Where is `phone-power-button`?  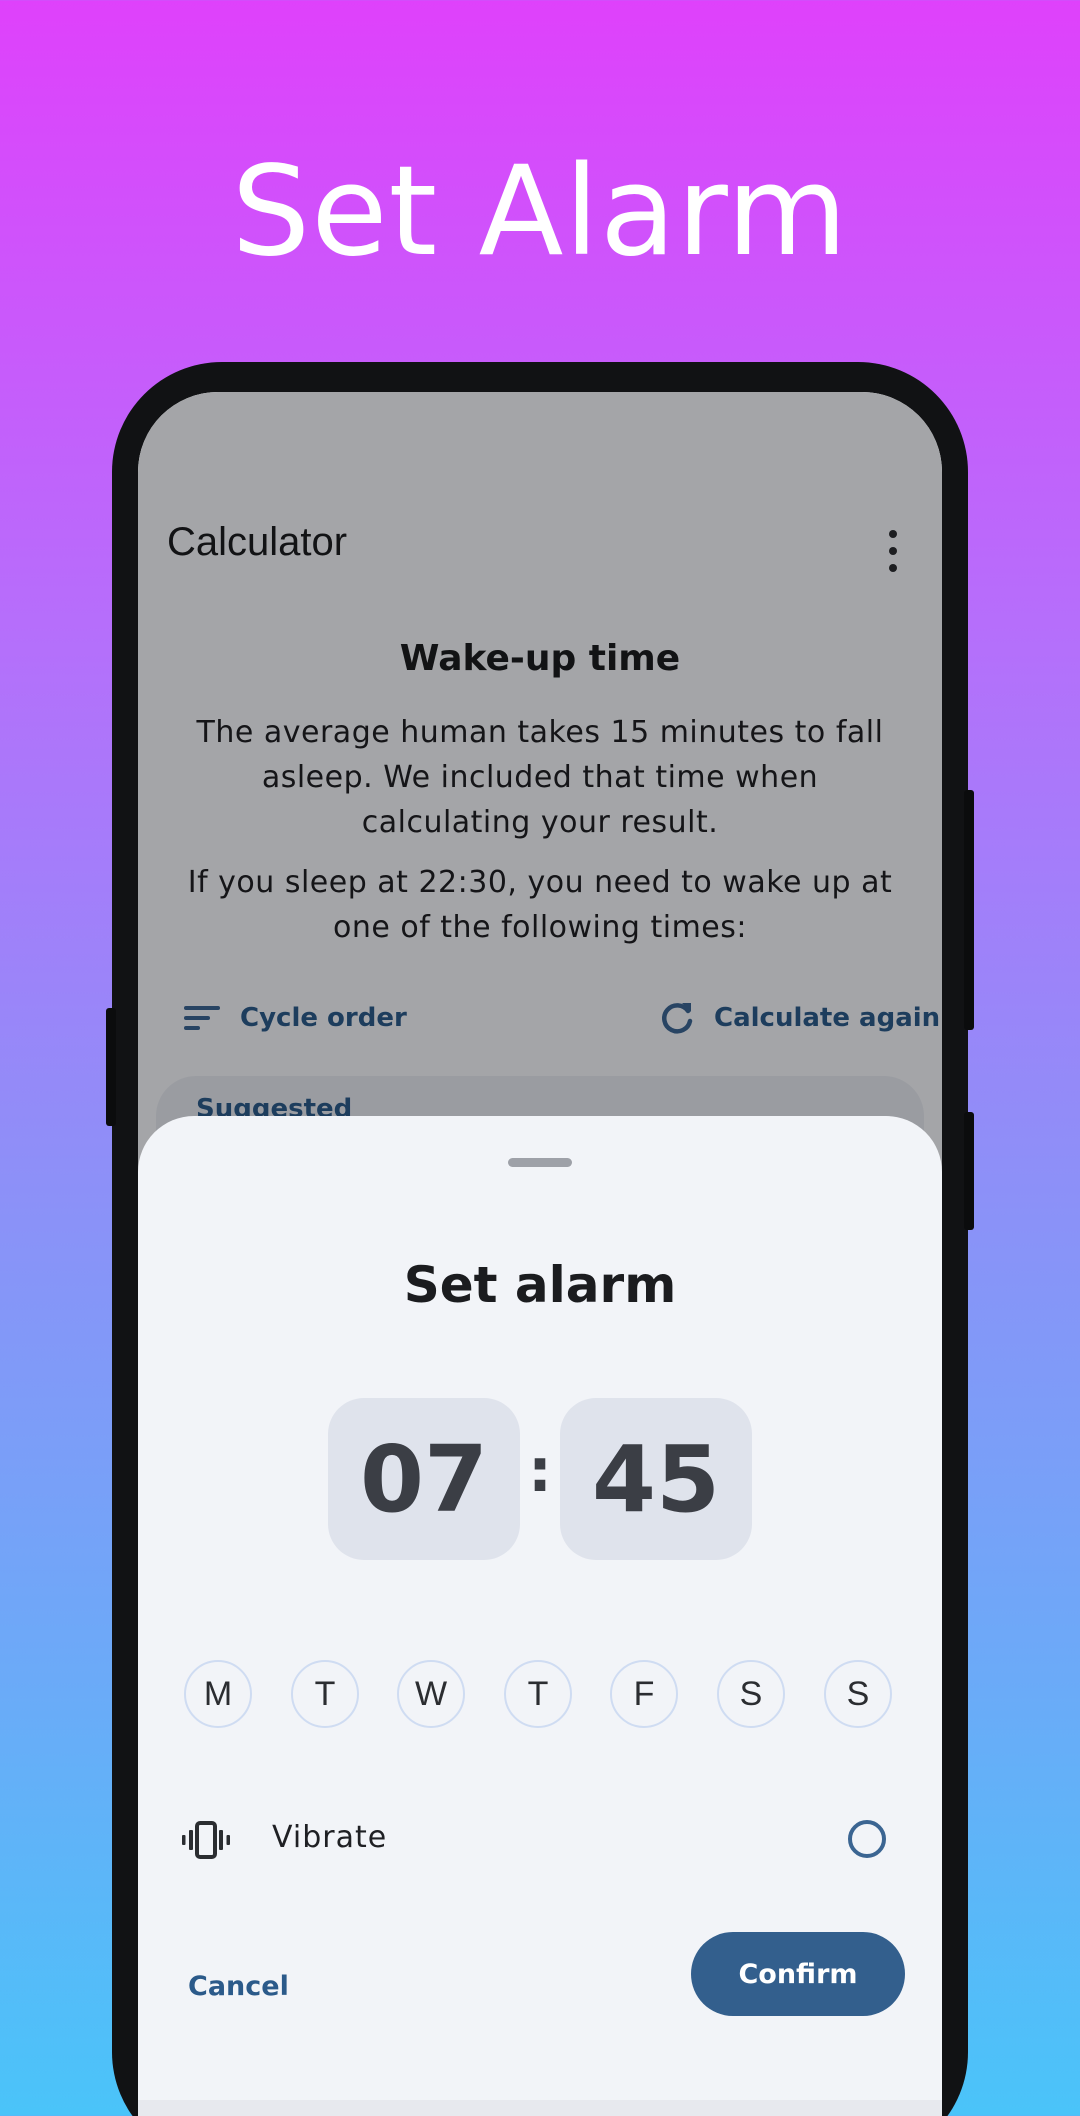 phone-power-button is located at coordinates (969, 910).